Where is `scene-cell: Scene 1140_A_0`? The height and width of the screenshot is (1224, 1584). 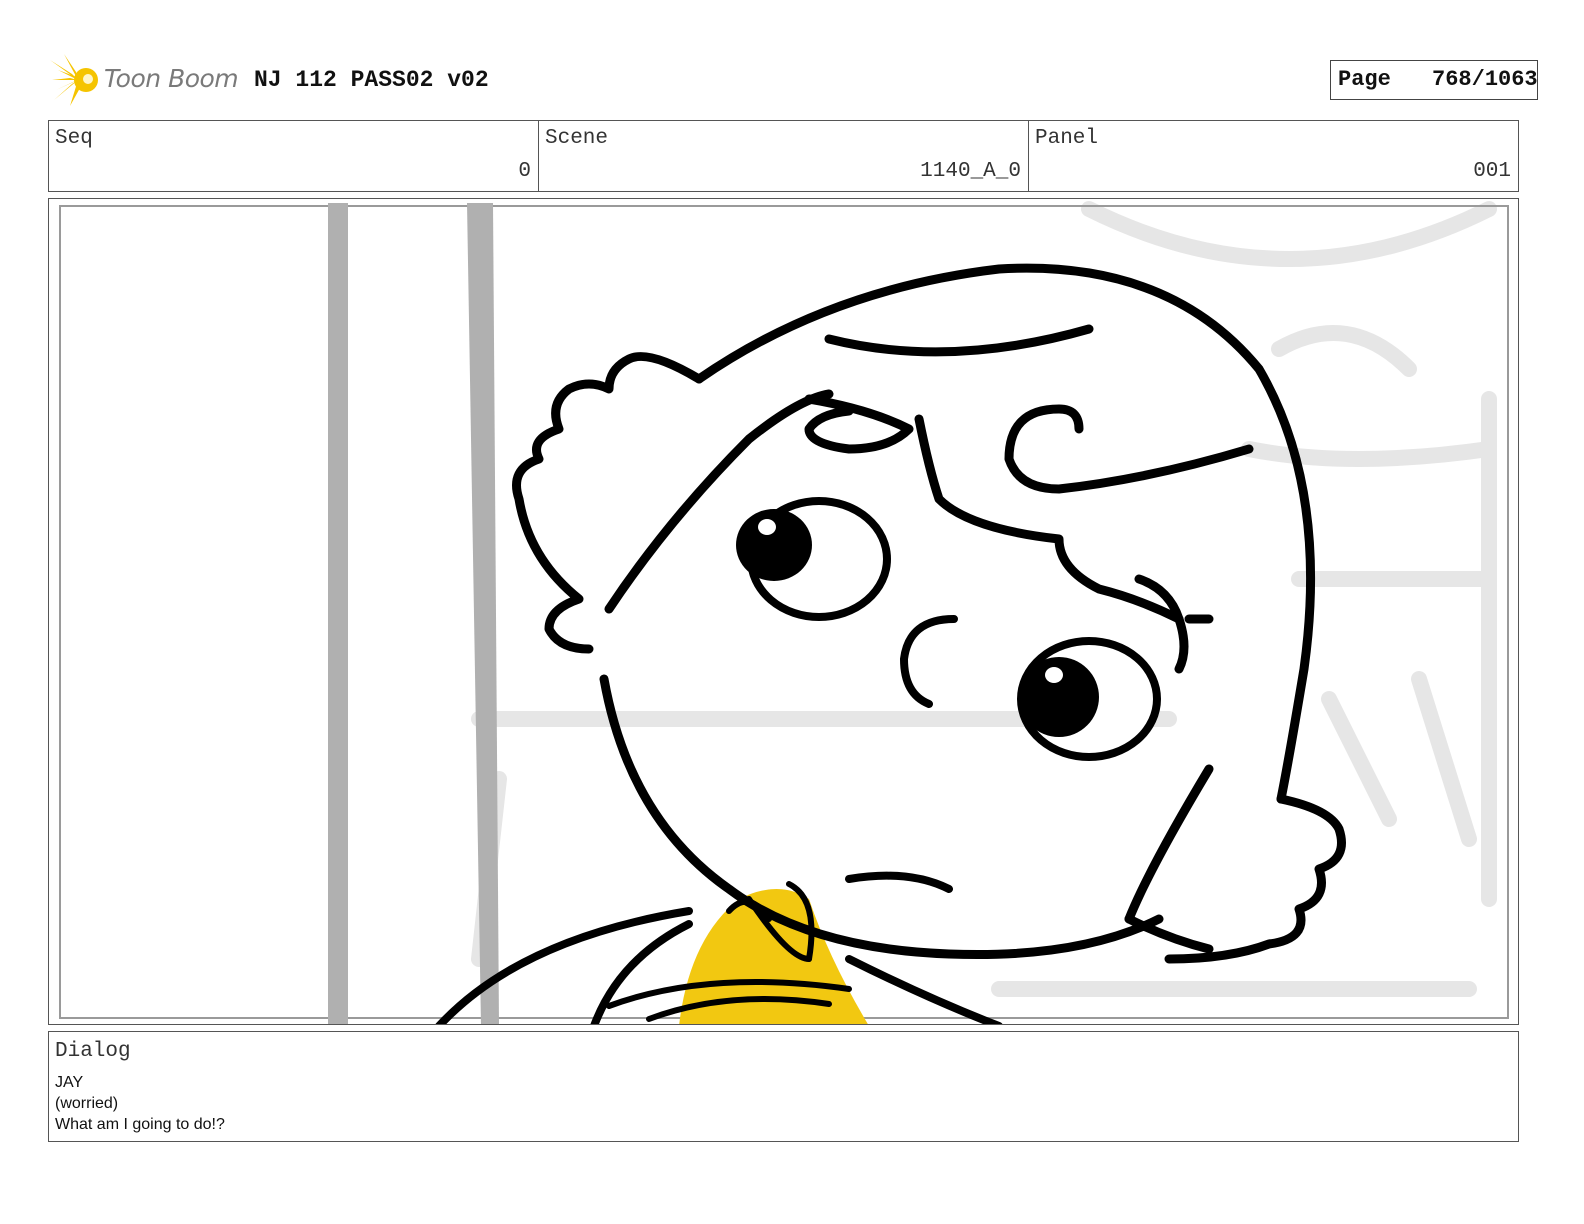 scene-cell: Scene 1140_A_0 is located at coordinates (784, 156).